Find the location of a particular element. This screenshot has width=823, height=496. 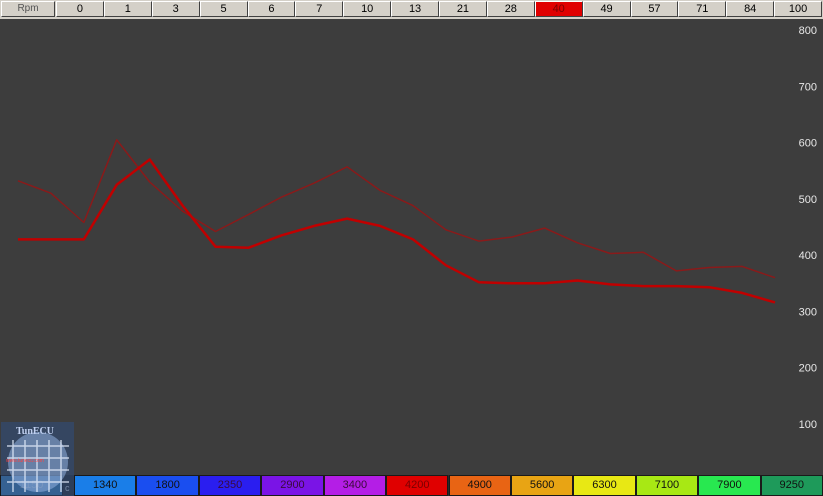

column-header-1: 1 is located at coordinates (127, 9).